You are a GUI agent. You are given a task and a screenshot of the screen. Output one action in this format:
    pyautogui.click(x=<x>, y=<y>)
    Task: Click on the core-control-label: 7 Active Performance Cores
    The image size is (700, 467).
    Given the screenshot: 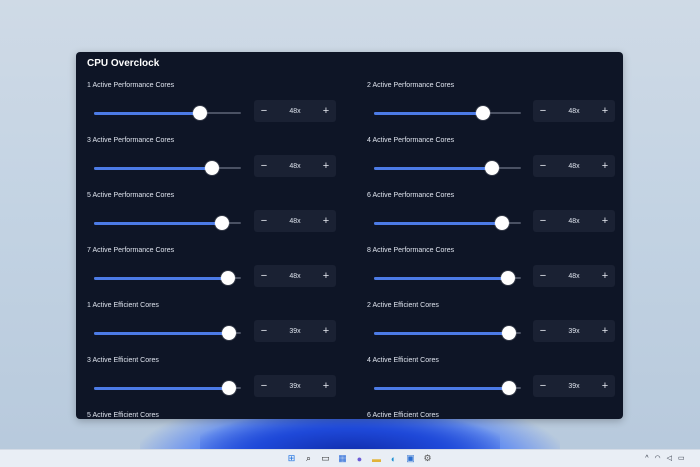 What is the action you would take?
    pyautogui.click(x=131, y=250)
    